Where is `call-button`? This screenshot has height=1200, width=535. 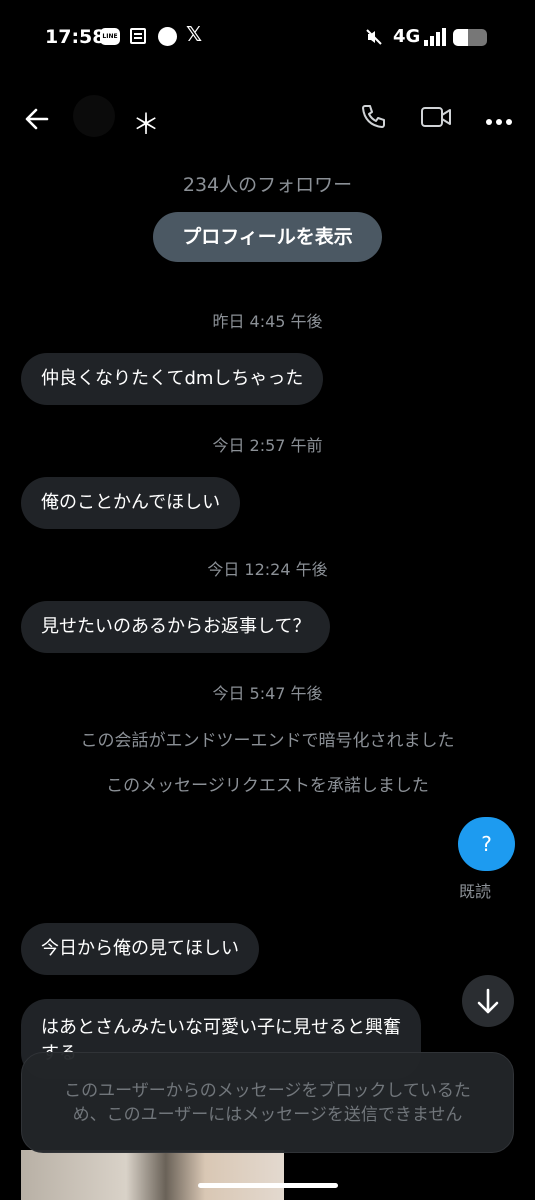 call-button is located at coordinates (373, 119).